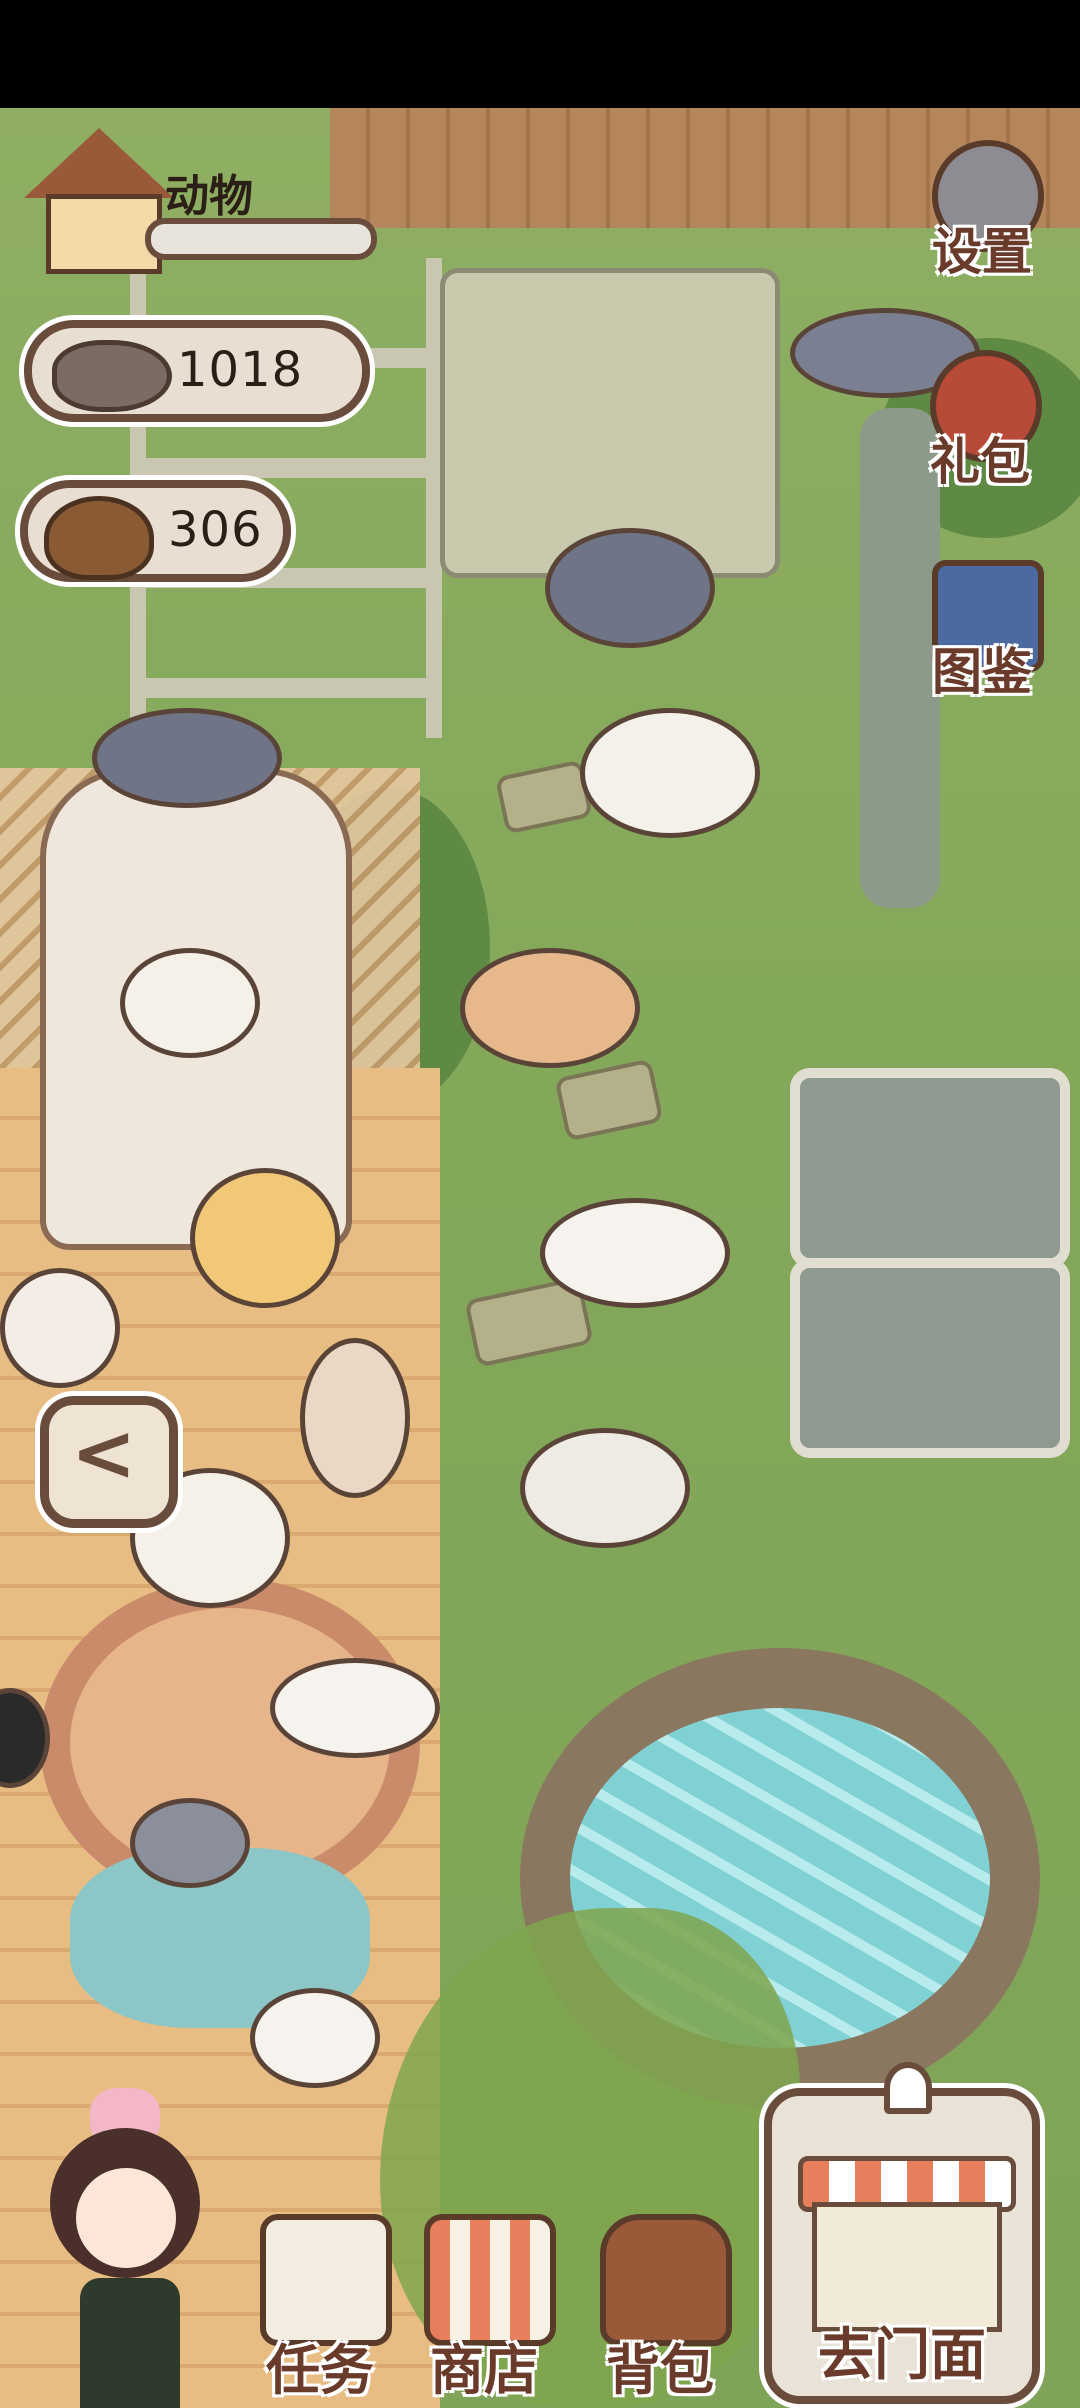  Describe the element at coordinates (982, 252) in the screenshot. I see `settings-label: 设置` at that location.